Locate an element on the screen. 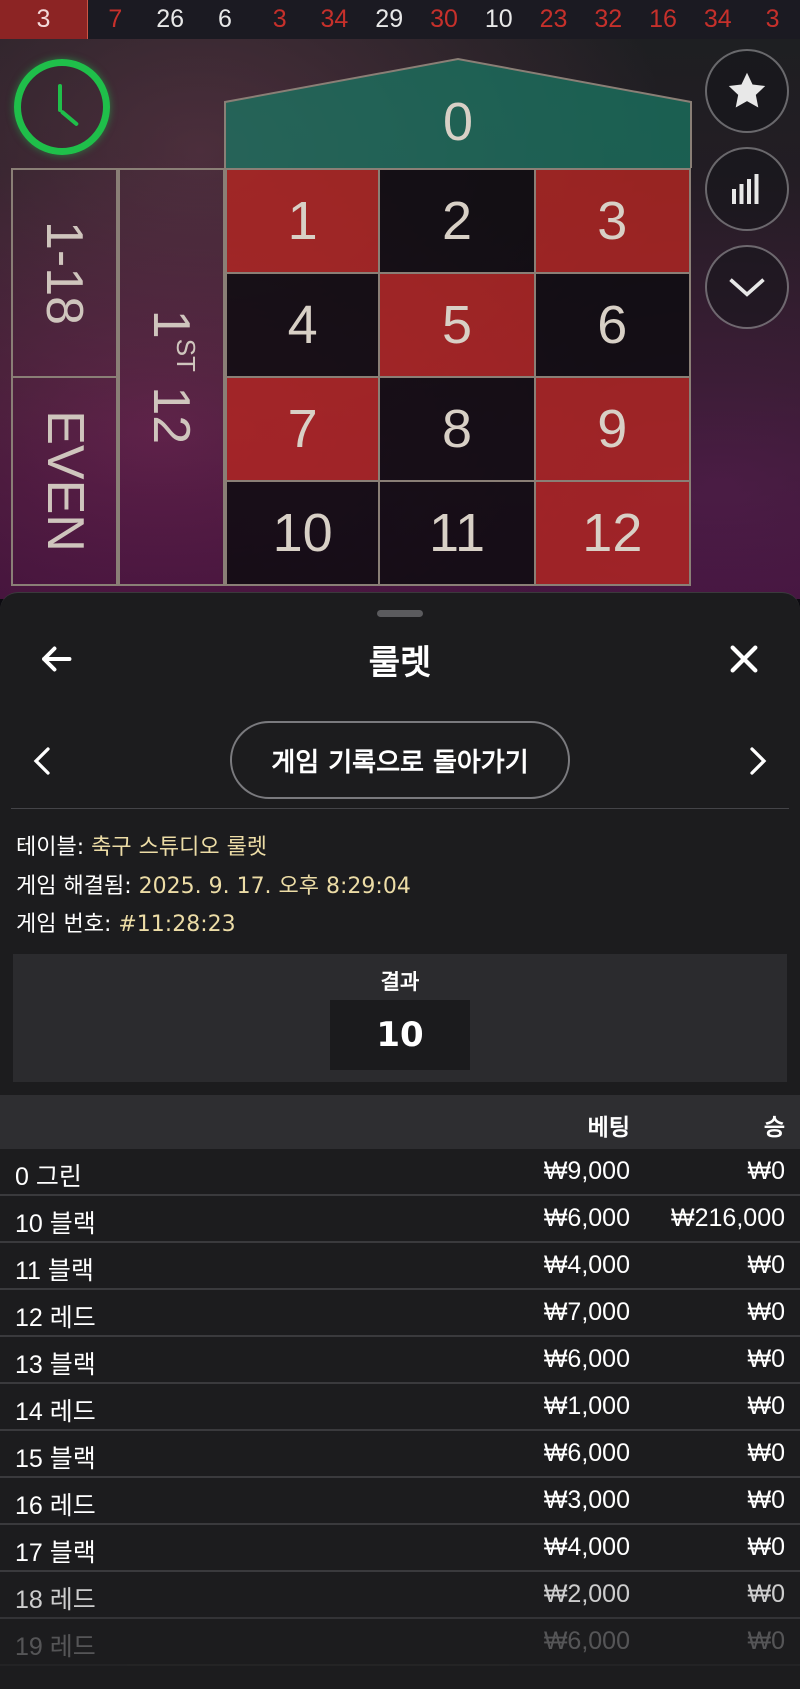 The image size is (800, 1689). star-icon is located at coordinates (747, 90).